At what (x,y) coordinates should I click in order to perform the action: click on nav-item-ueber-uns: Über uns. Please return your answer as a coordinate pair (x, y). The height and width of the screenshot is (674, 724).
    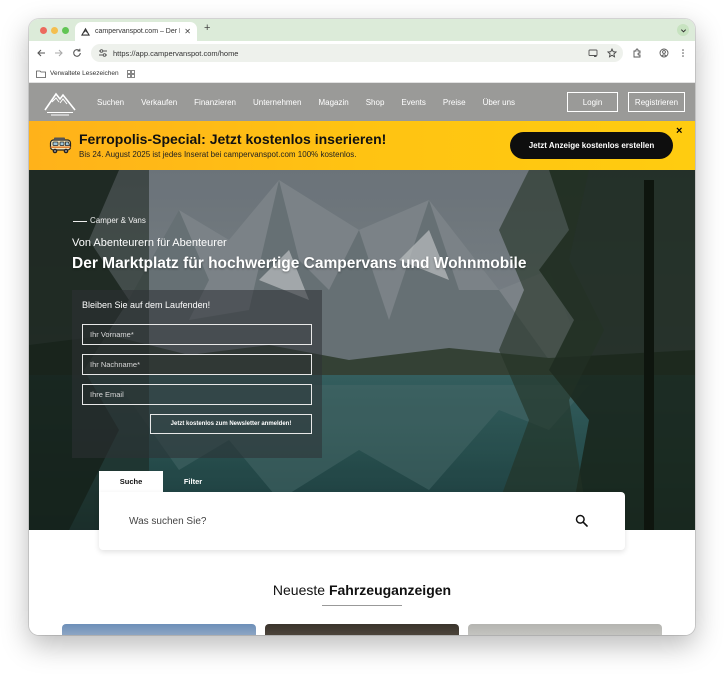
    Looking at the image, I should click on (499, 102).